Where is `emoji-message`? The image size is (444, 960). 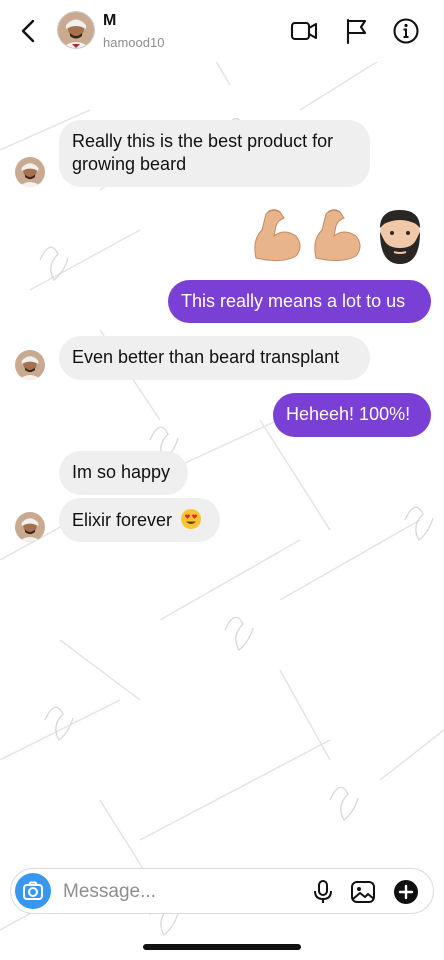
emoji-message is located at coordinates (340, 236).